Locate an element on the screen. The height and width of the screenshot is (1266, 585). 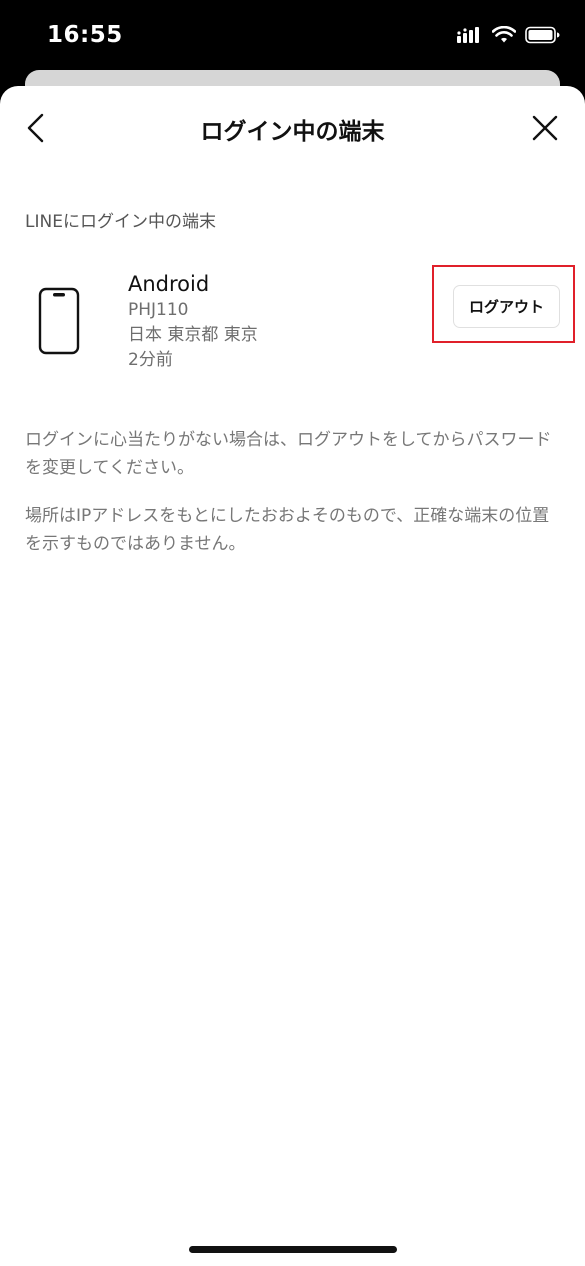
cellular-signal-icon is located at coordinates (468, 35).